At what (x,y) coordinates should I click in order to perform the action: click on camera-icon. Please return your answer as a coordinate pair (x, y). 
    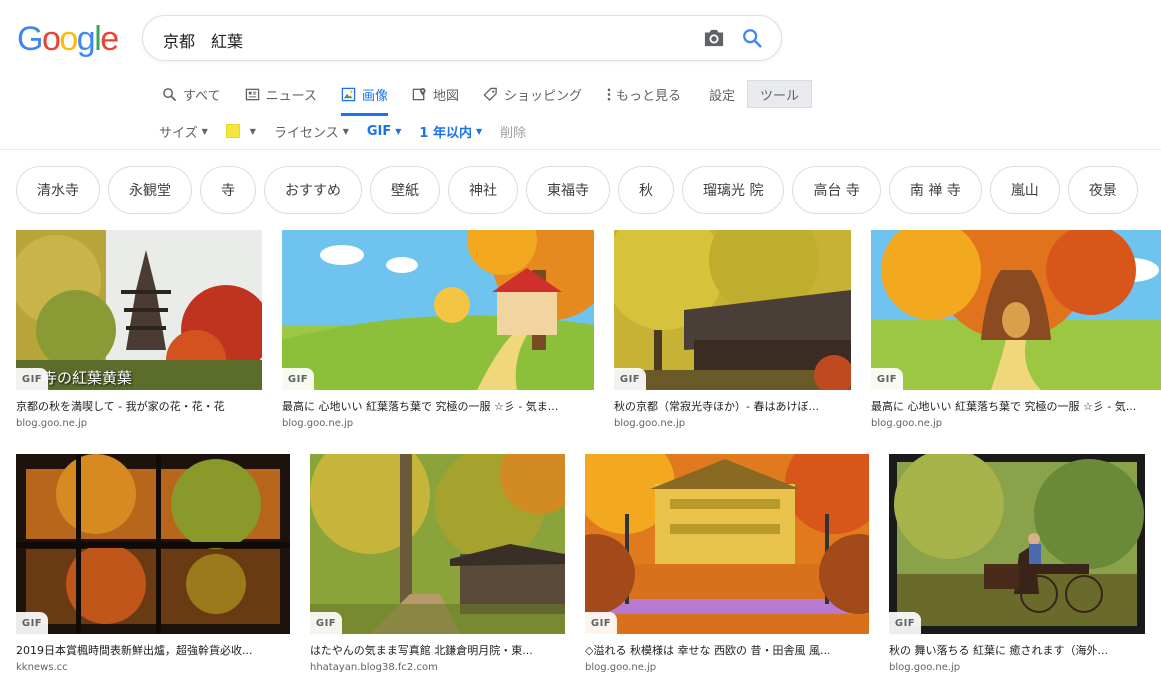
    Looking at the image, I should click on (714, 38).